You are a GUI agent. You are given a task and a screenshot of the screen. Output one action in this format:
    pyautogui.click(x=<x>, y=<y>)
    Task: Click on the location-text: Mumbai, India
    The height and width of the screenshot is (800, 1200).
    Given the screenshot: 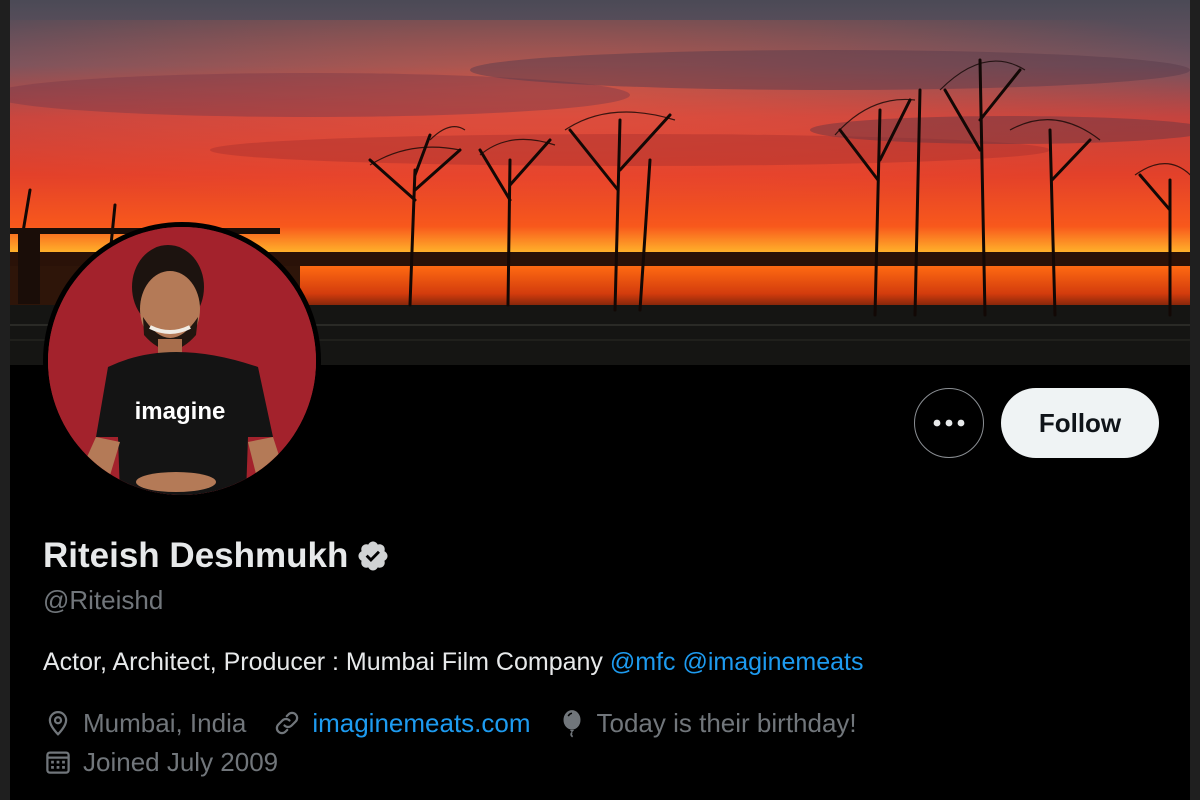 What is the action you would take?
    pyautogui.click(x=165, y=723)
    